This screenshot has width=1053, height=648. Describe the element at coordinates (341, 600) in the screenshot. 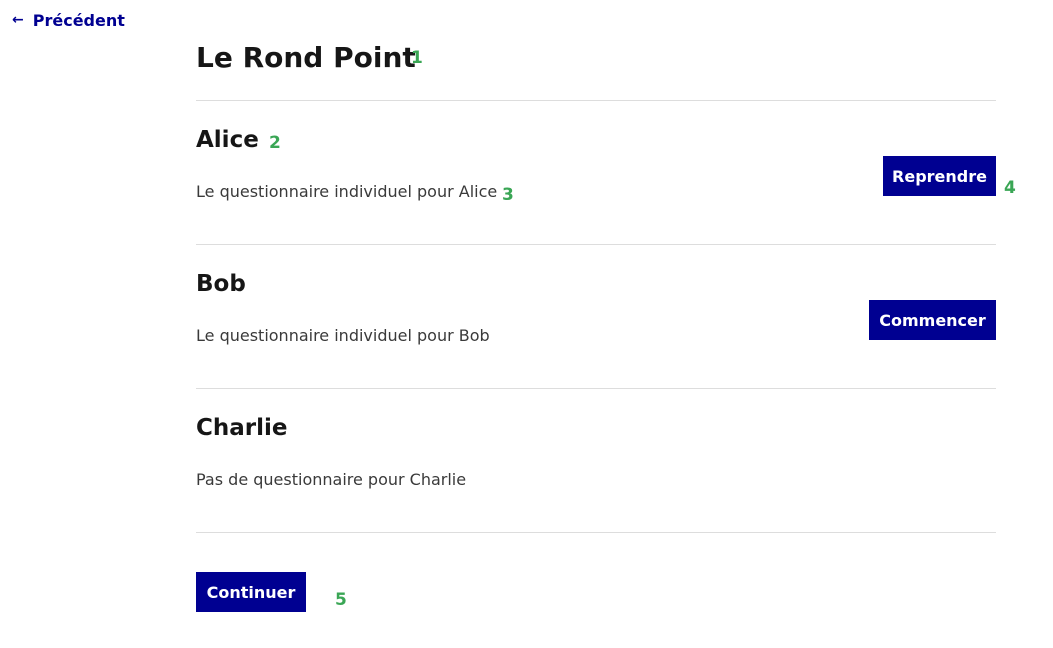

I see `annotation-marker-5: 5` at that location.